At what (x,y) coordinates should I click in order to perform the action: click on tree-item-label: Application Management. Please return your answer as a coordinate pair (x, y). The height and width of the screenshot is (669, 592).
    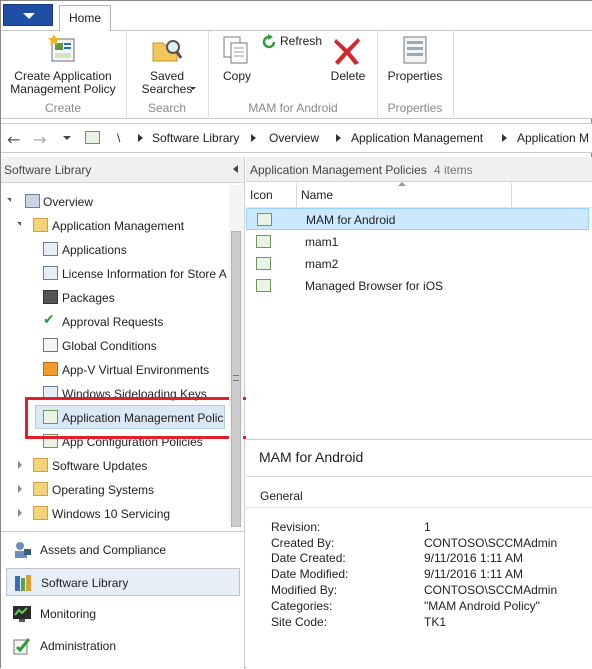
    Looking at the image, I should click on (118, 226).